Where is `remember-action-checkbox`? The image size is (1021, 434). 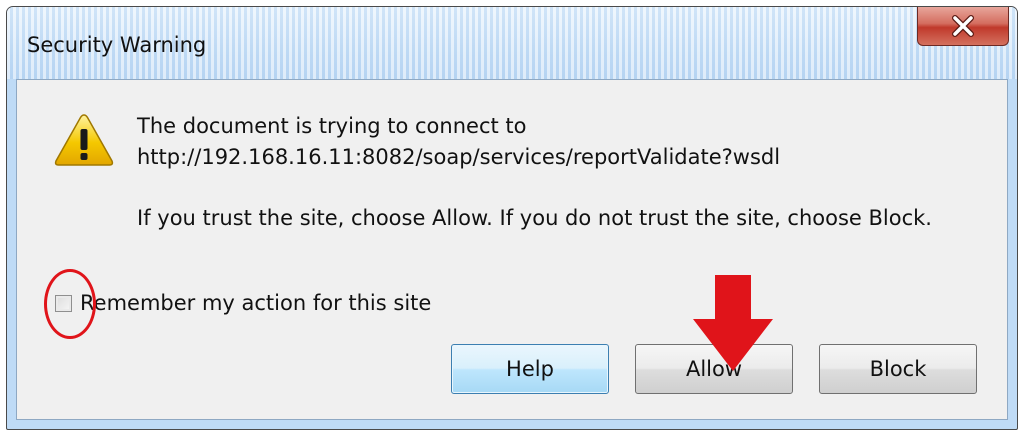 remember-action-checkbox is located at coordinates (63, 303).